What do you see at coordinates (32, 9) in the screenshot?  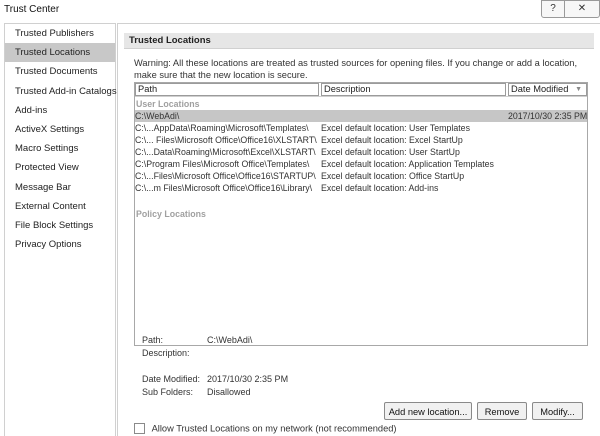 I see `window-title: Trust Center` at bounding box center [32, 9].